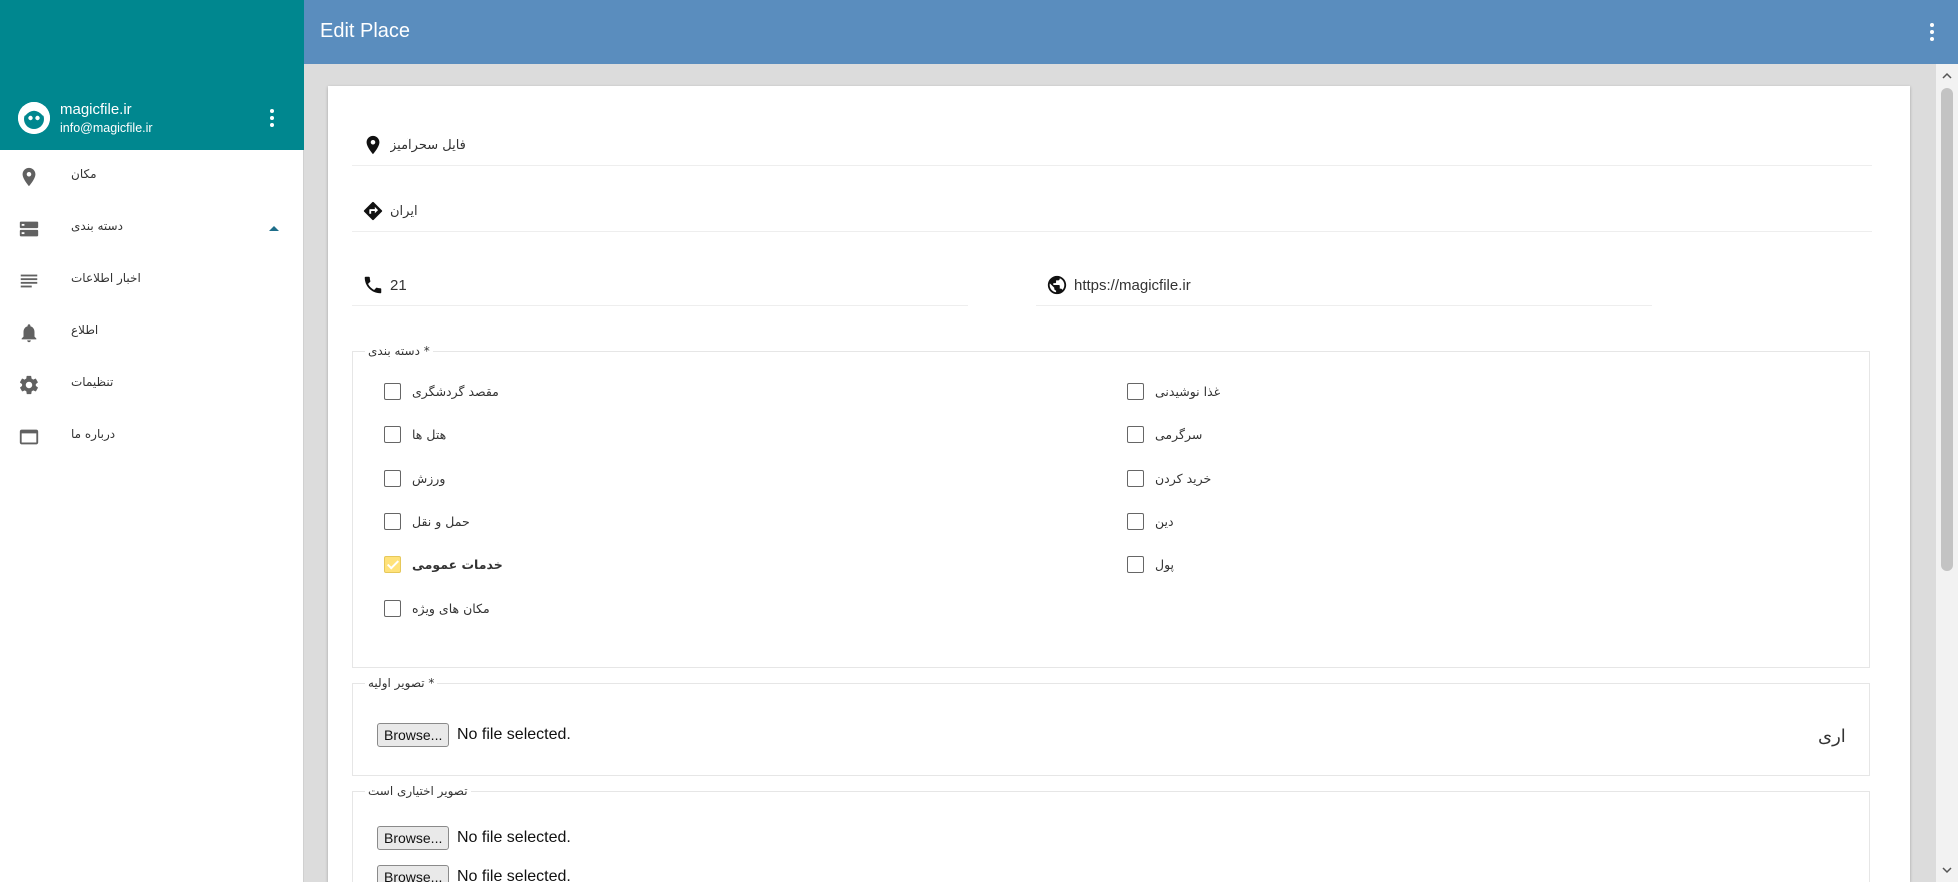  I want to click on primary-image-legend: تصویر اولیه *, so click(401, 683).